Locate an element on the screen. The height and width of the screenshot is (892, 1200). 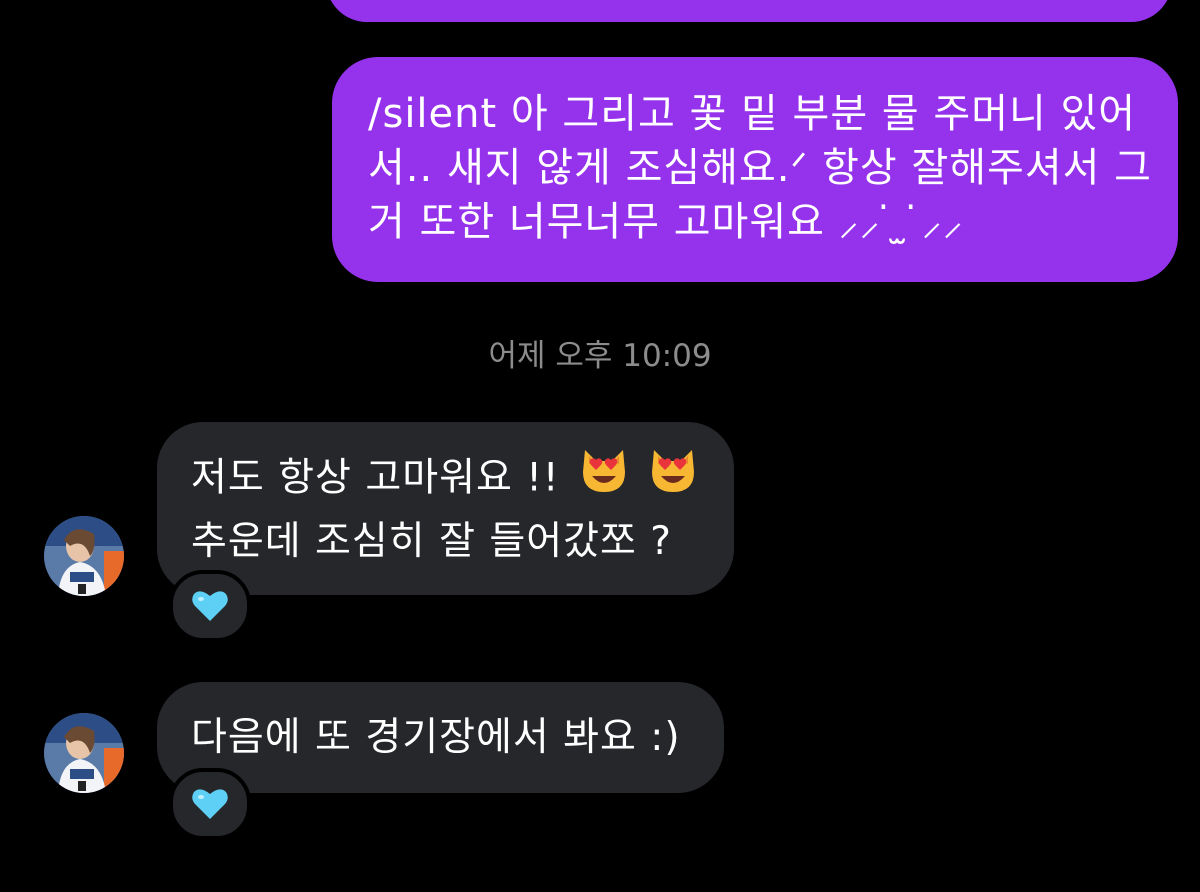
message-text-line: 다음에 또 경기장에서 봐요 :) is located at coordinates (436, 737).